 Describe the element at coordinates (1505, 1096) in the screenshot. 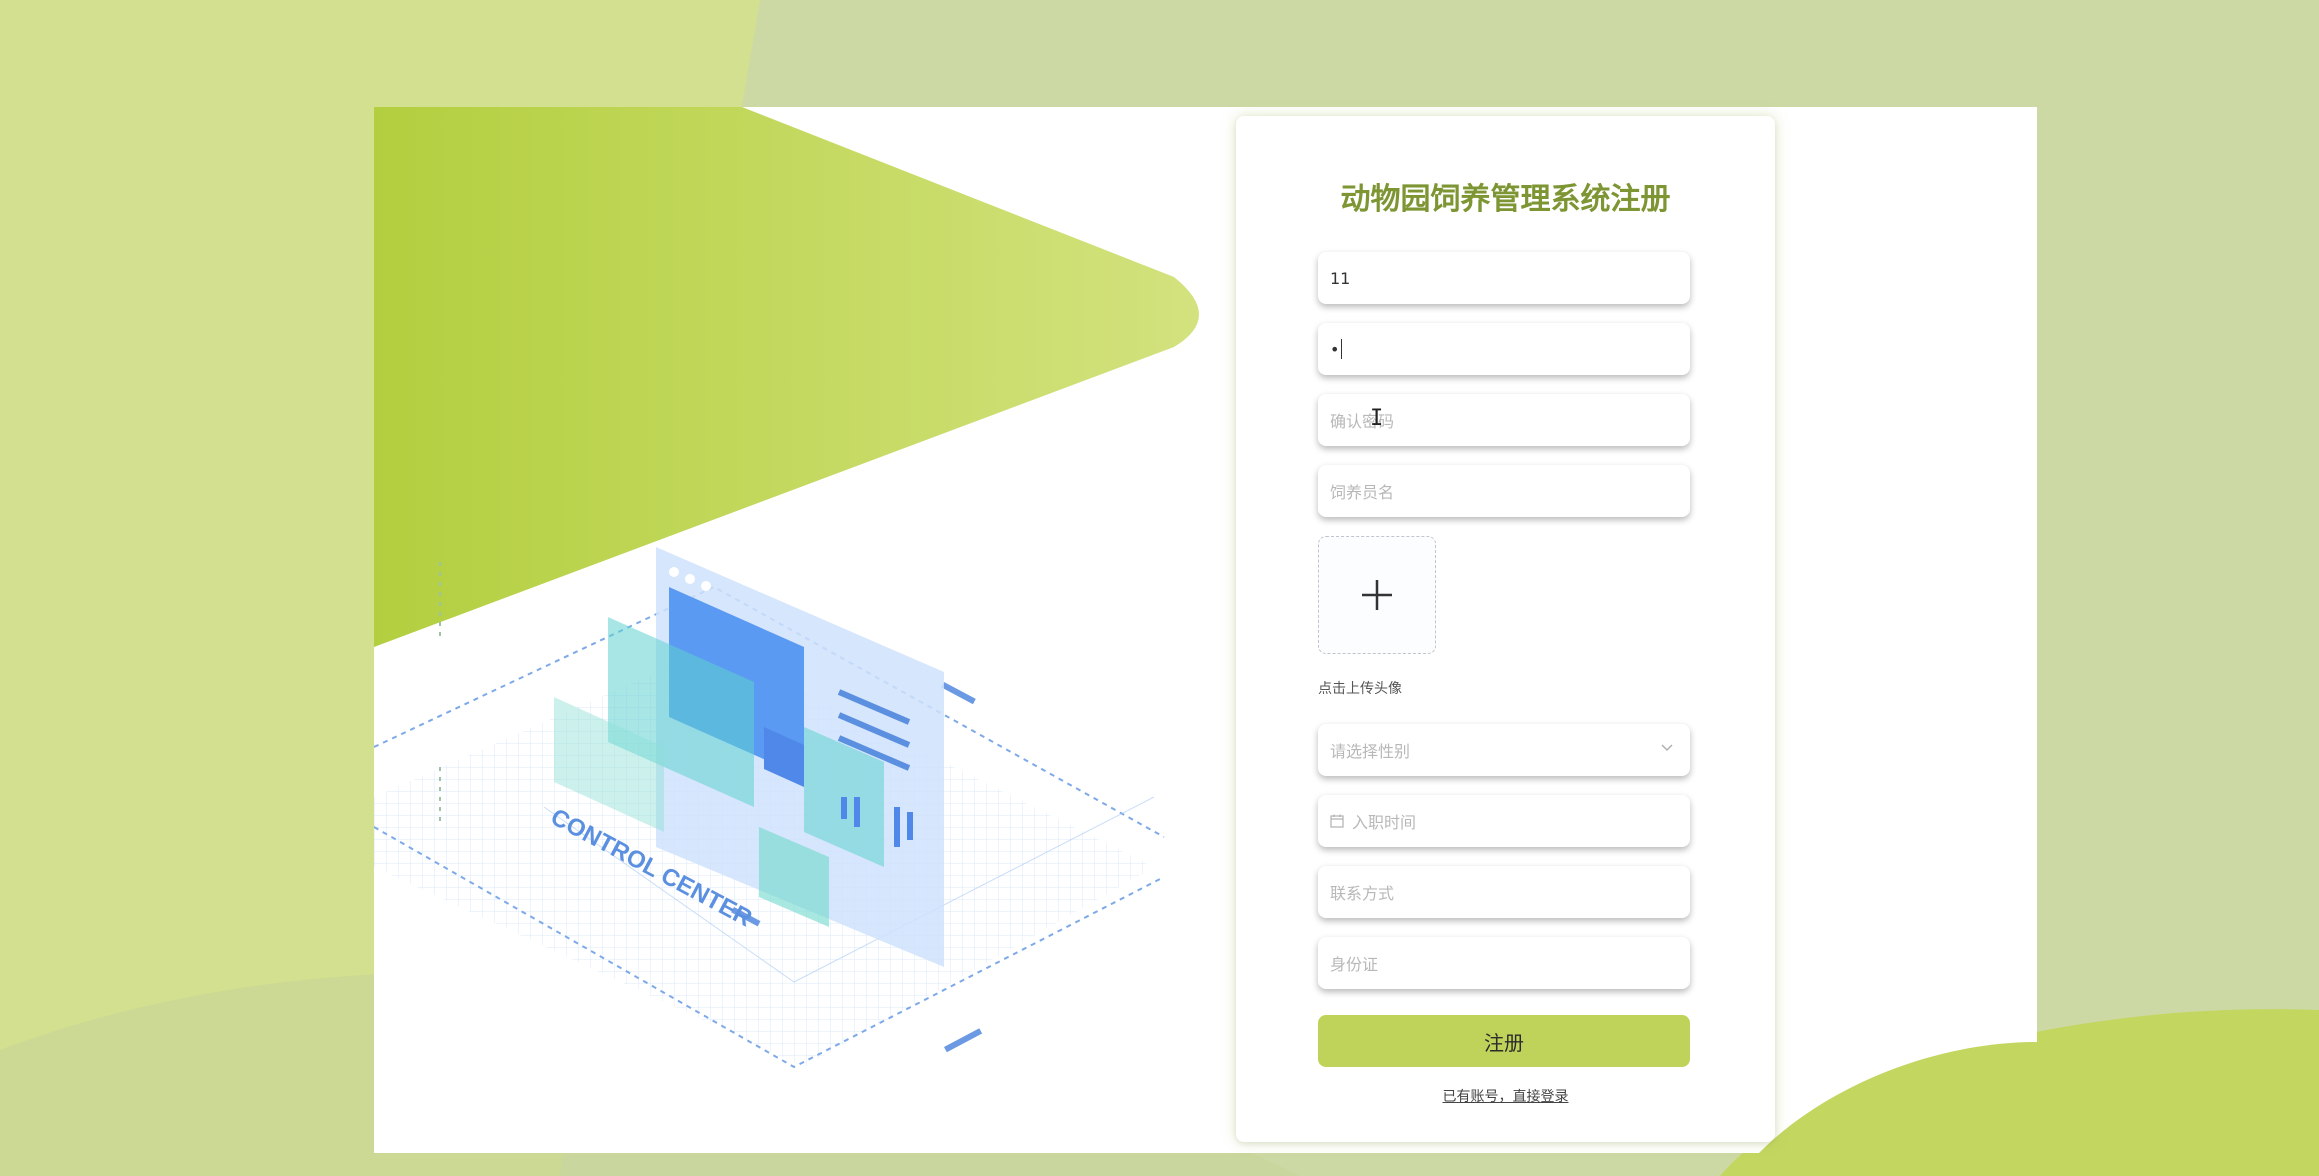

I see `login-link: 已有账号，直接登录` at that location.